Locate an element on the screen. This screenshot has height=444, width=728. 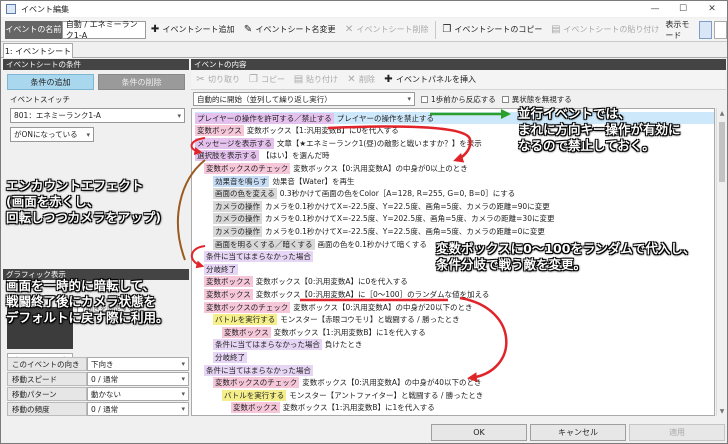
command-row: 条件に当てはまらなかった場合 is located at coordinates (459, 370).